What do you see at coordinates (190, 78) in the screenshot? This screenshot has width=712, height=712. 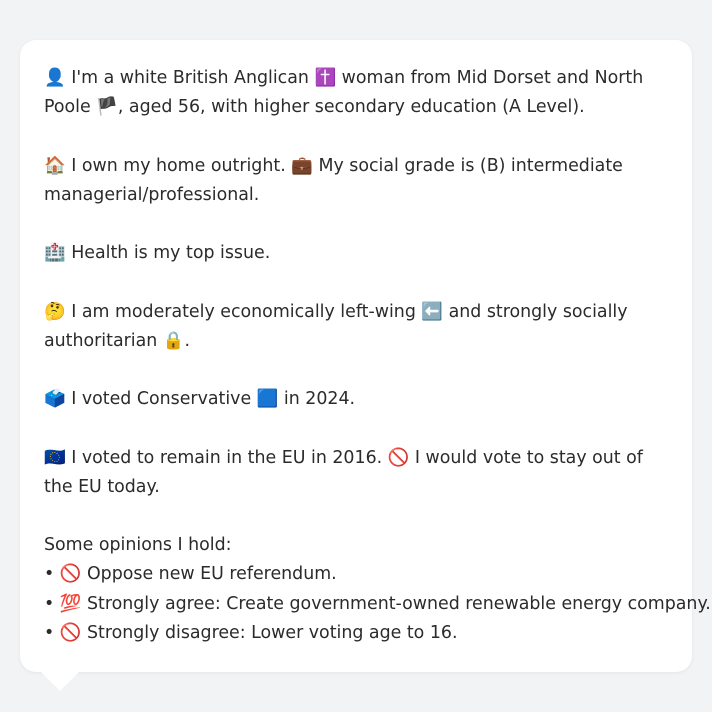 I see `intro-text-1: I'm a white British Anglican` at bounding box center [190, 78].